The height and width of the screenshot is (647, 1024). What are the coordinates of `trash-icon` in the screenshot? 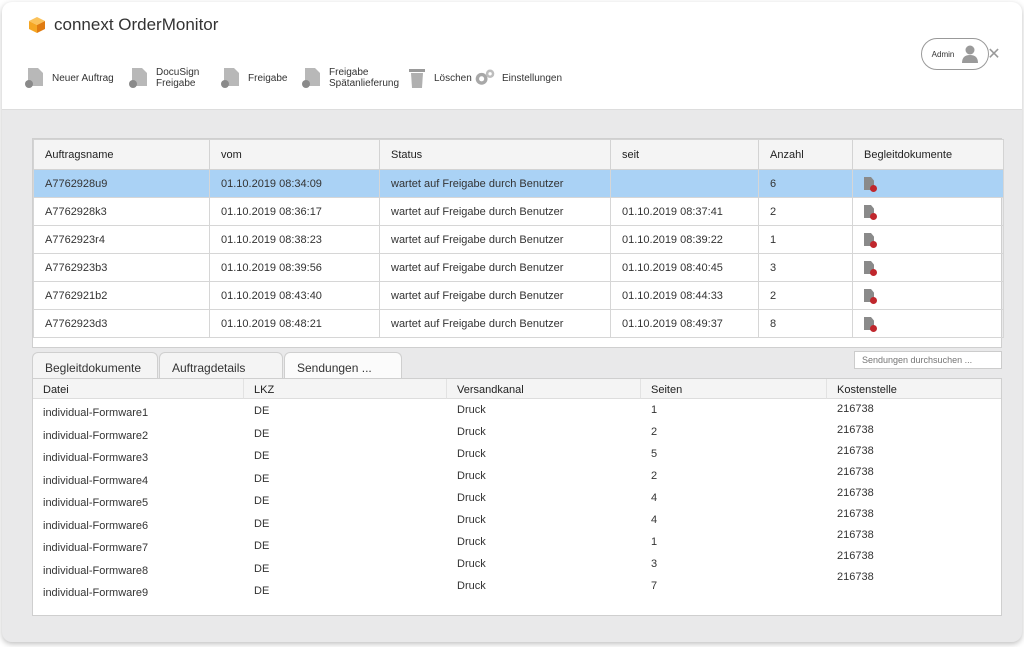 It's located at (417, 78).